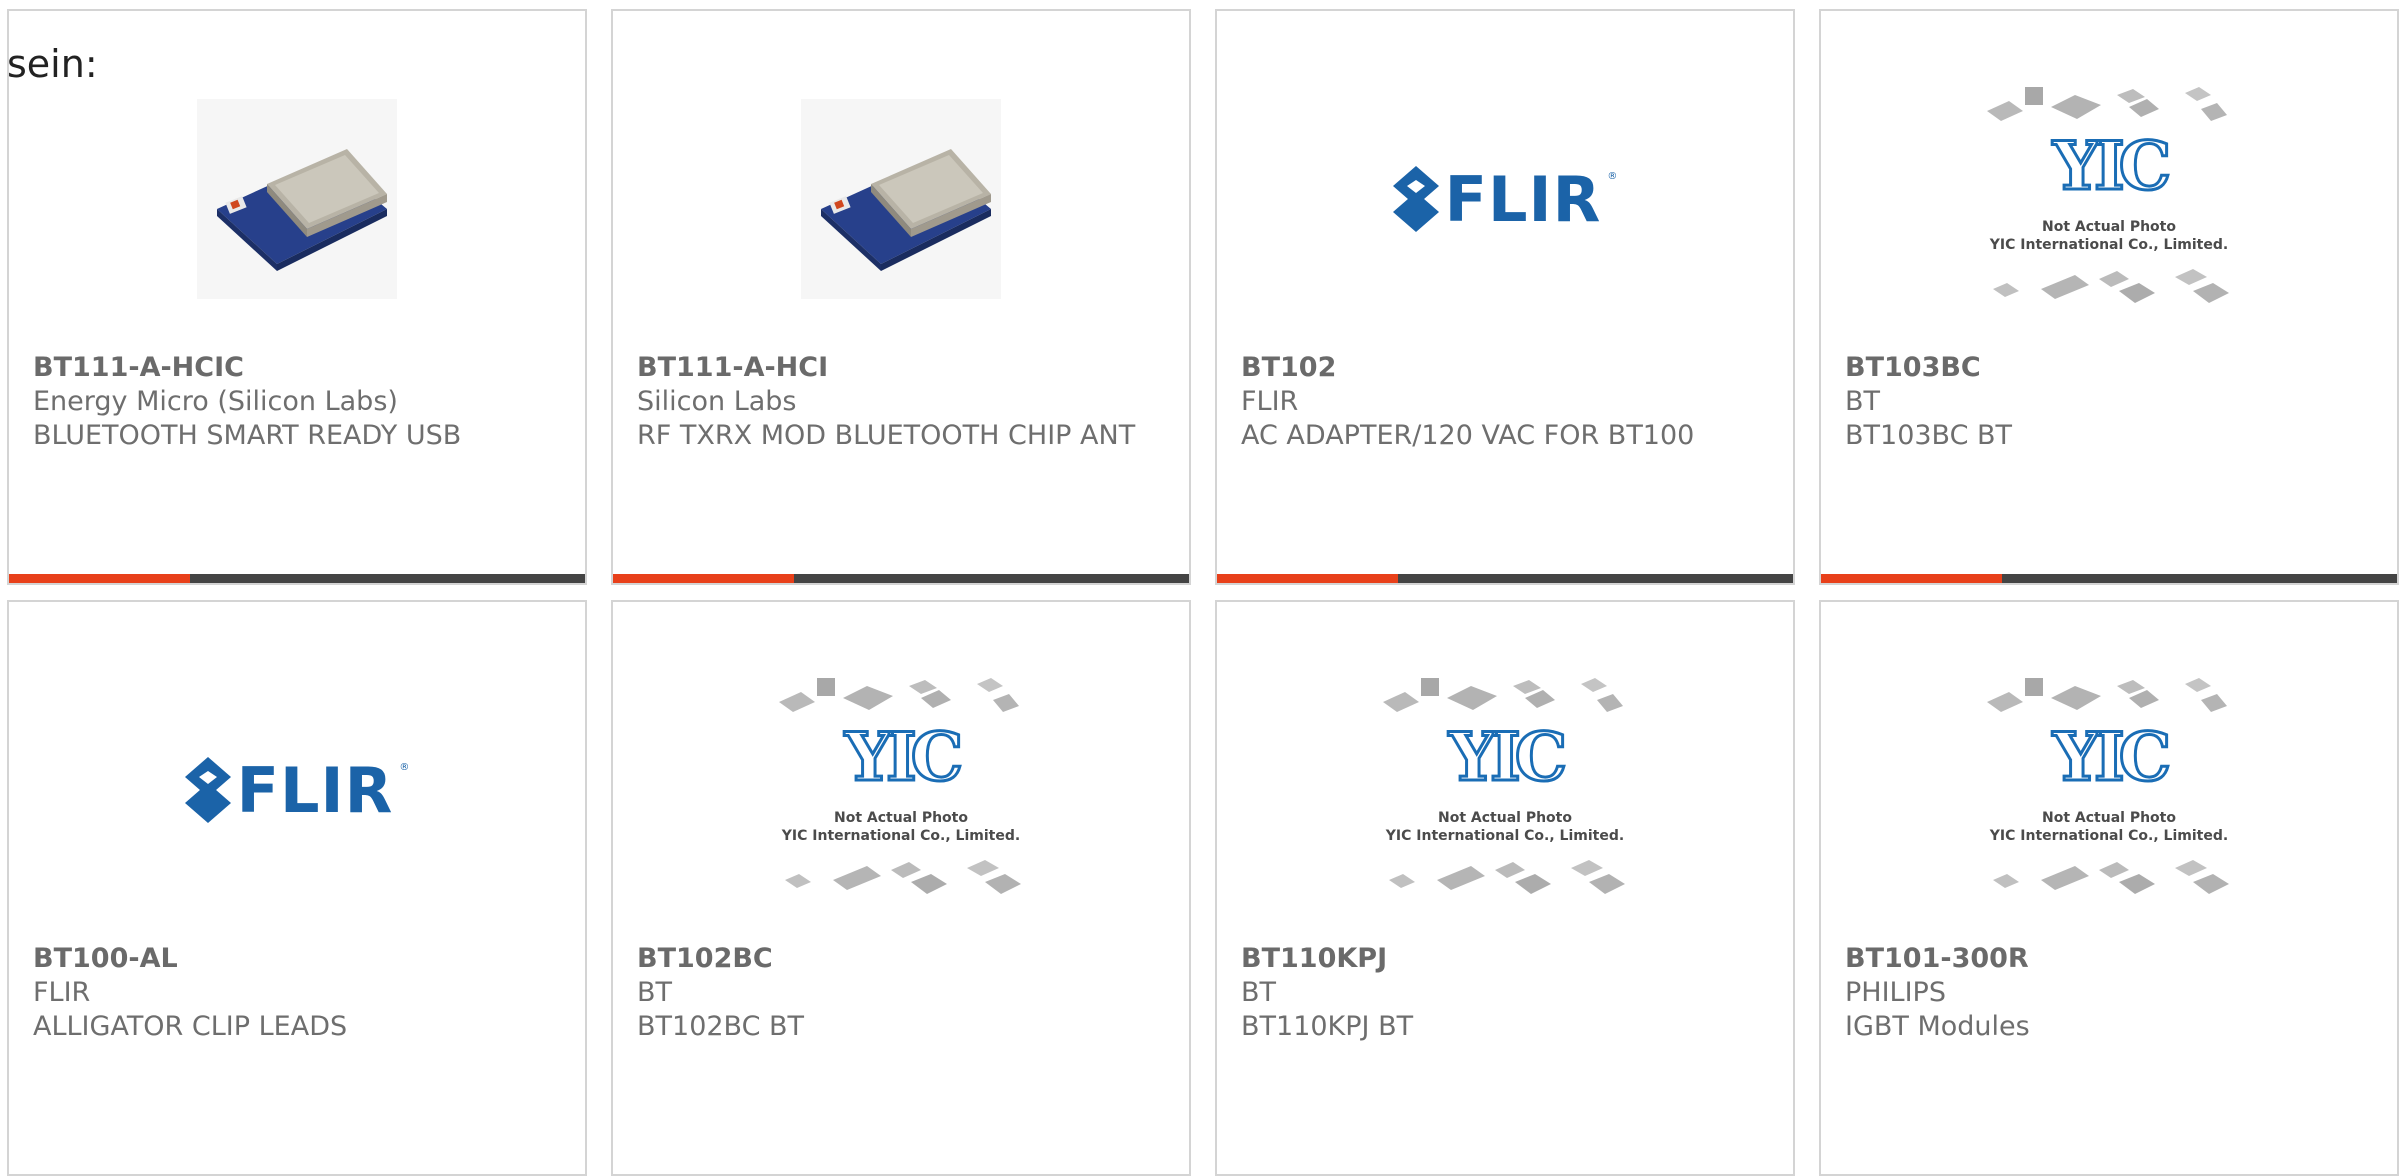  What do you see at coordinates (1468, 435) in the screenshot?
I see `description: AC ADAPTER/120 VAC FOR BT100` at bounding box center [1468, 435].